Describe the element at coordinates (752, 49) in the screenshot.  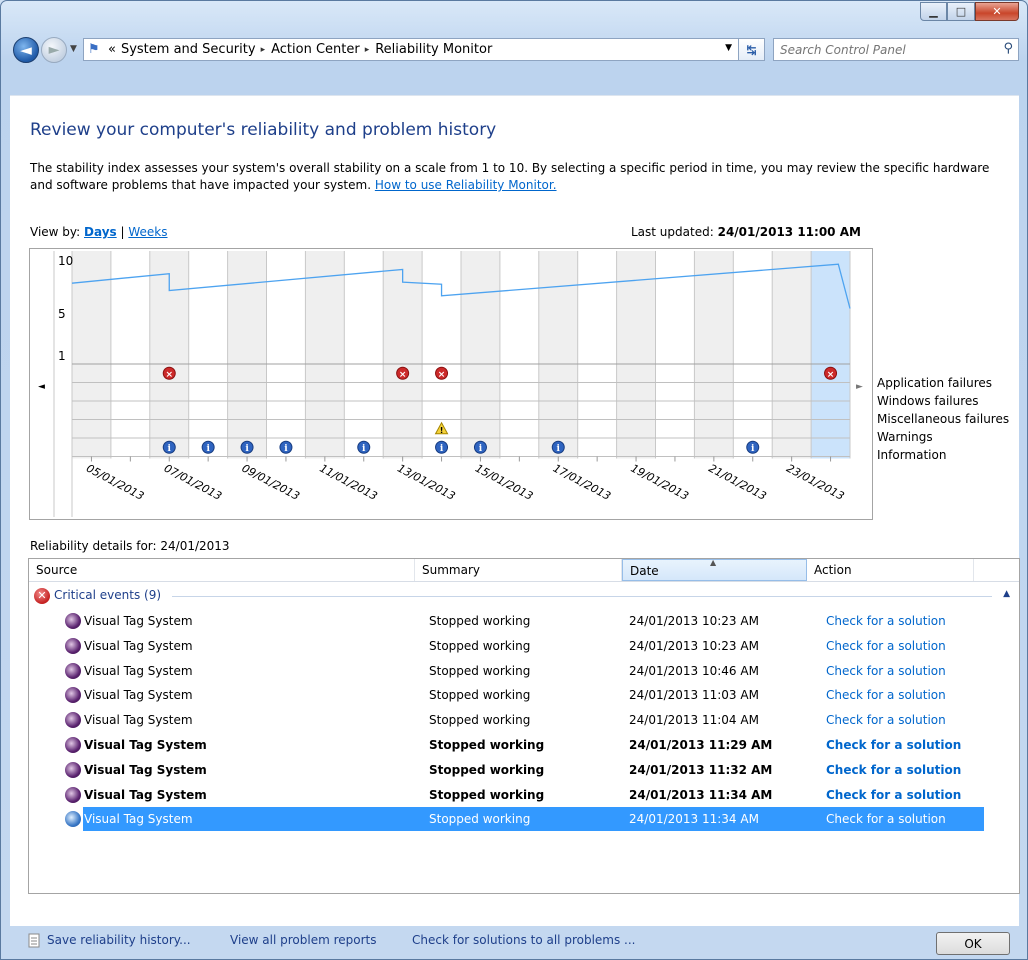
I see `refresh-button: ↹` at that location.